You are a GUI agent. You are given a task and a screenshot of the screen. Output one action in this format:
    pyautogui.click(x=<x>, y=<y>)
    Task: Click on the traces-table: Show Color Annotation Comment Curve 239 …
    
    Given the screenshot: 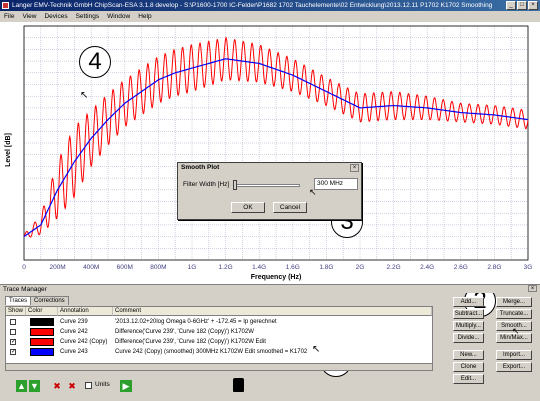 What is the action you would take?
    pyautogui.click(x=219, y=338)
    